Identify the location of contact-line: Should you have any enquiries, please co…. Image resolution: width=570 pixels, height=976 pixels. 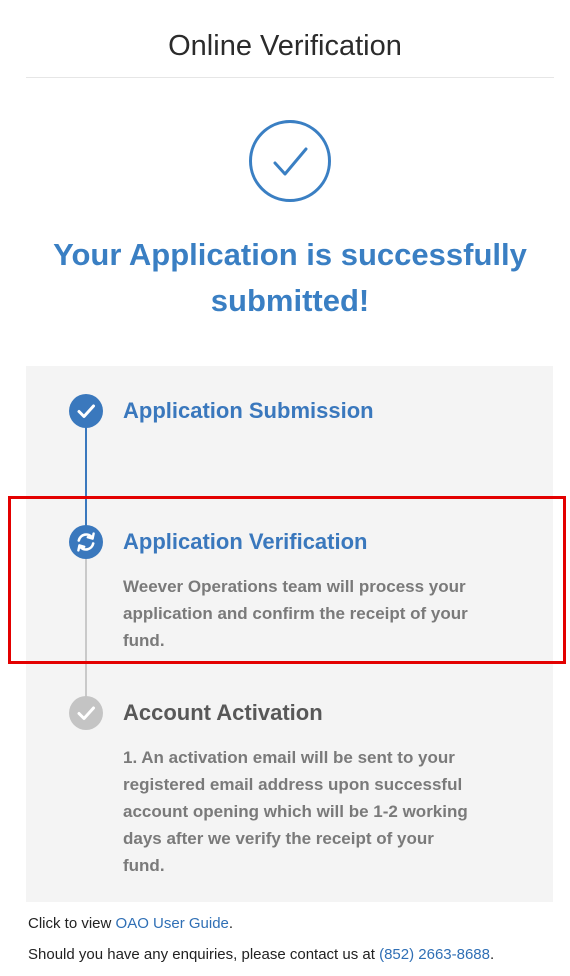
(261, 954).